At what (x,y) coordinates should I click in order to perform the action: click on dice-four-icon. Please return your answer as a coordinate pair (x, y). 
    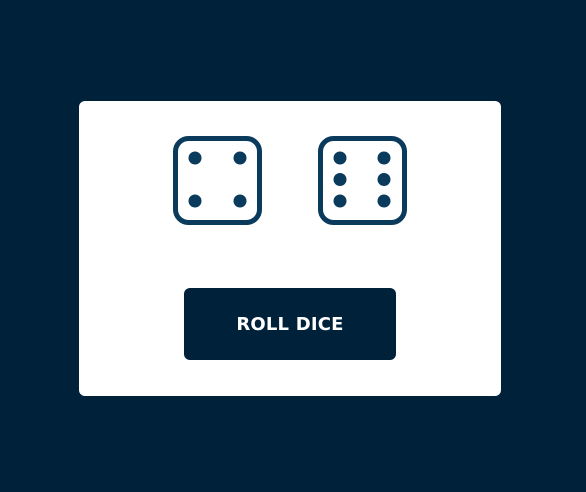
    Looking at the image, I should click on (217, 180).